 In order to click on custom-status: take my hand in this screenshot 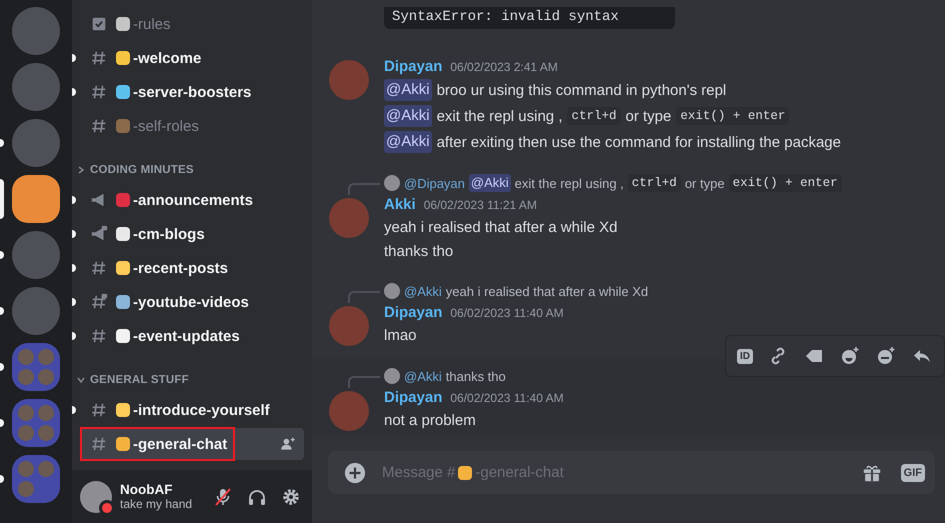, I will do `click(157, 504)`.